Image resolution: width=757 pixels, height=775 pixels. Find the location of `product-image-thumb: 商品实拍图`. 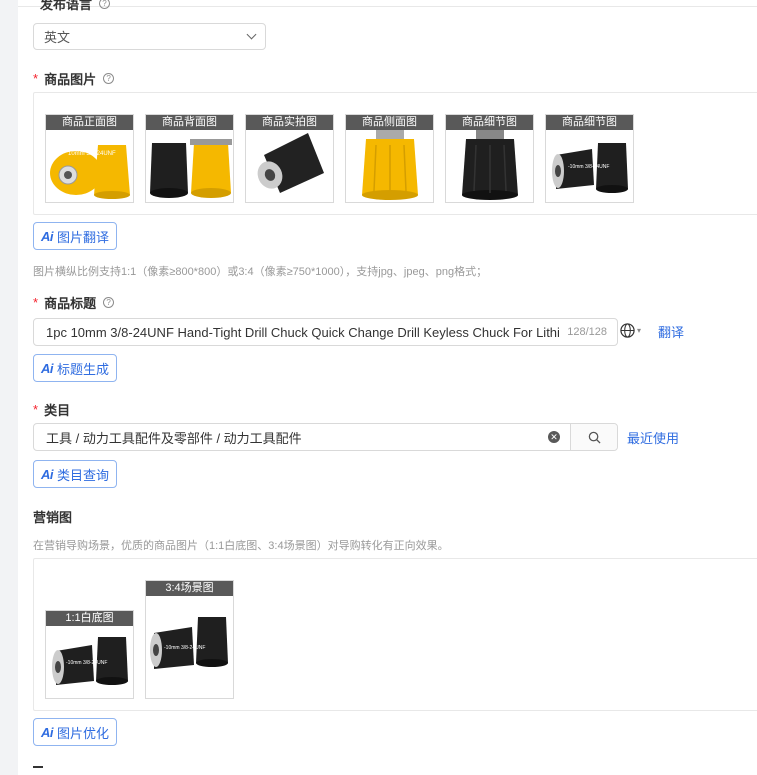

product-image-thumb: 商品实拍图 is located at coordinates (289, 158).